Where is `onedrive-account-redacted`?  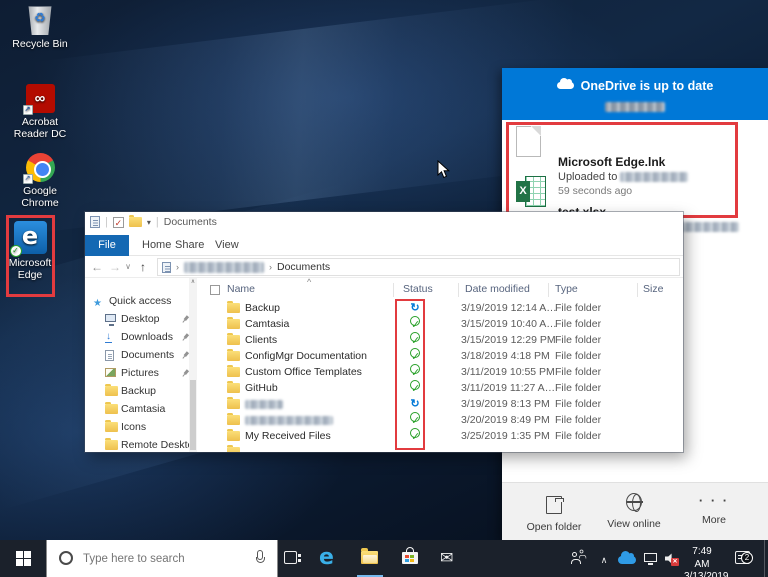
onedrive-account-redacted is located at coordinates (635, 107).